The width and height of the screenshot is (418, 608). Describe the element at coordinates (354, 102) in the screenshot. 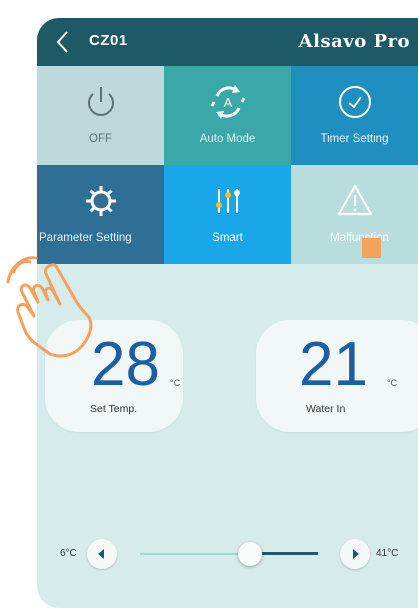

I see `clock-icon` at that location.